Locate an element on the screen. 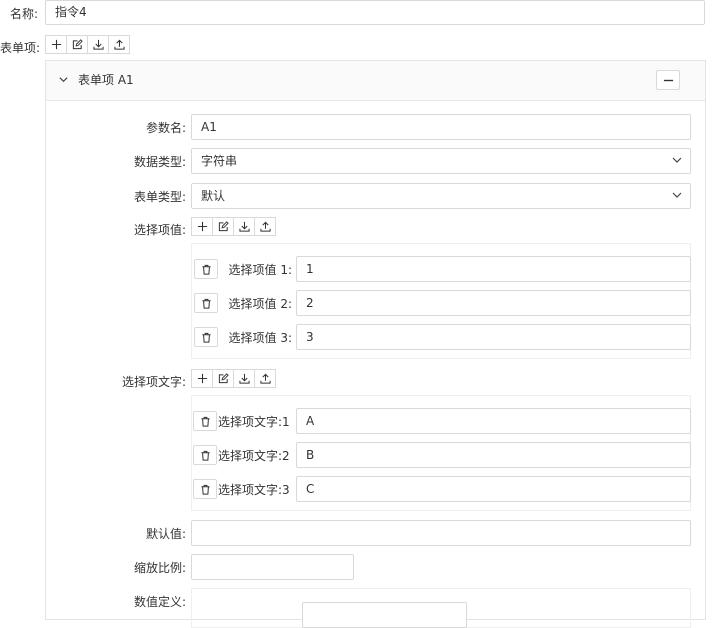 This screenshot has height=628, width=720. option-value-input: 1 is located at coordinates (493, 269).